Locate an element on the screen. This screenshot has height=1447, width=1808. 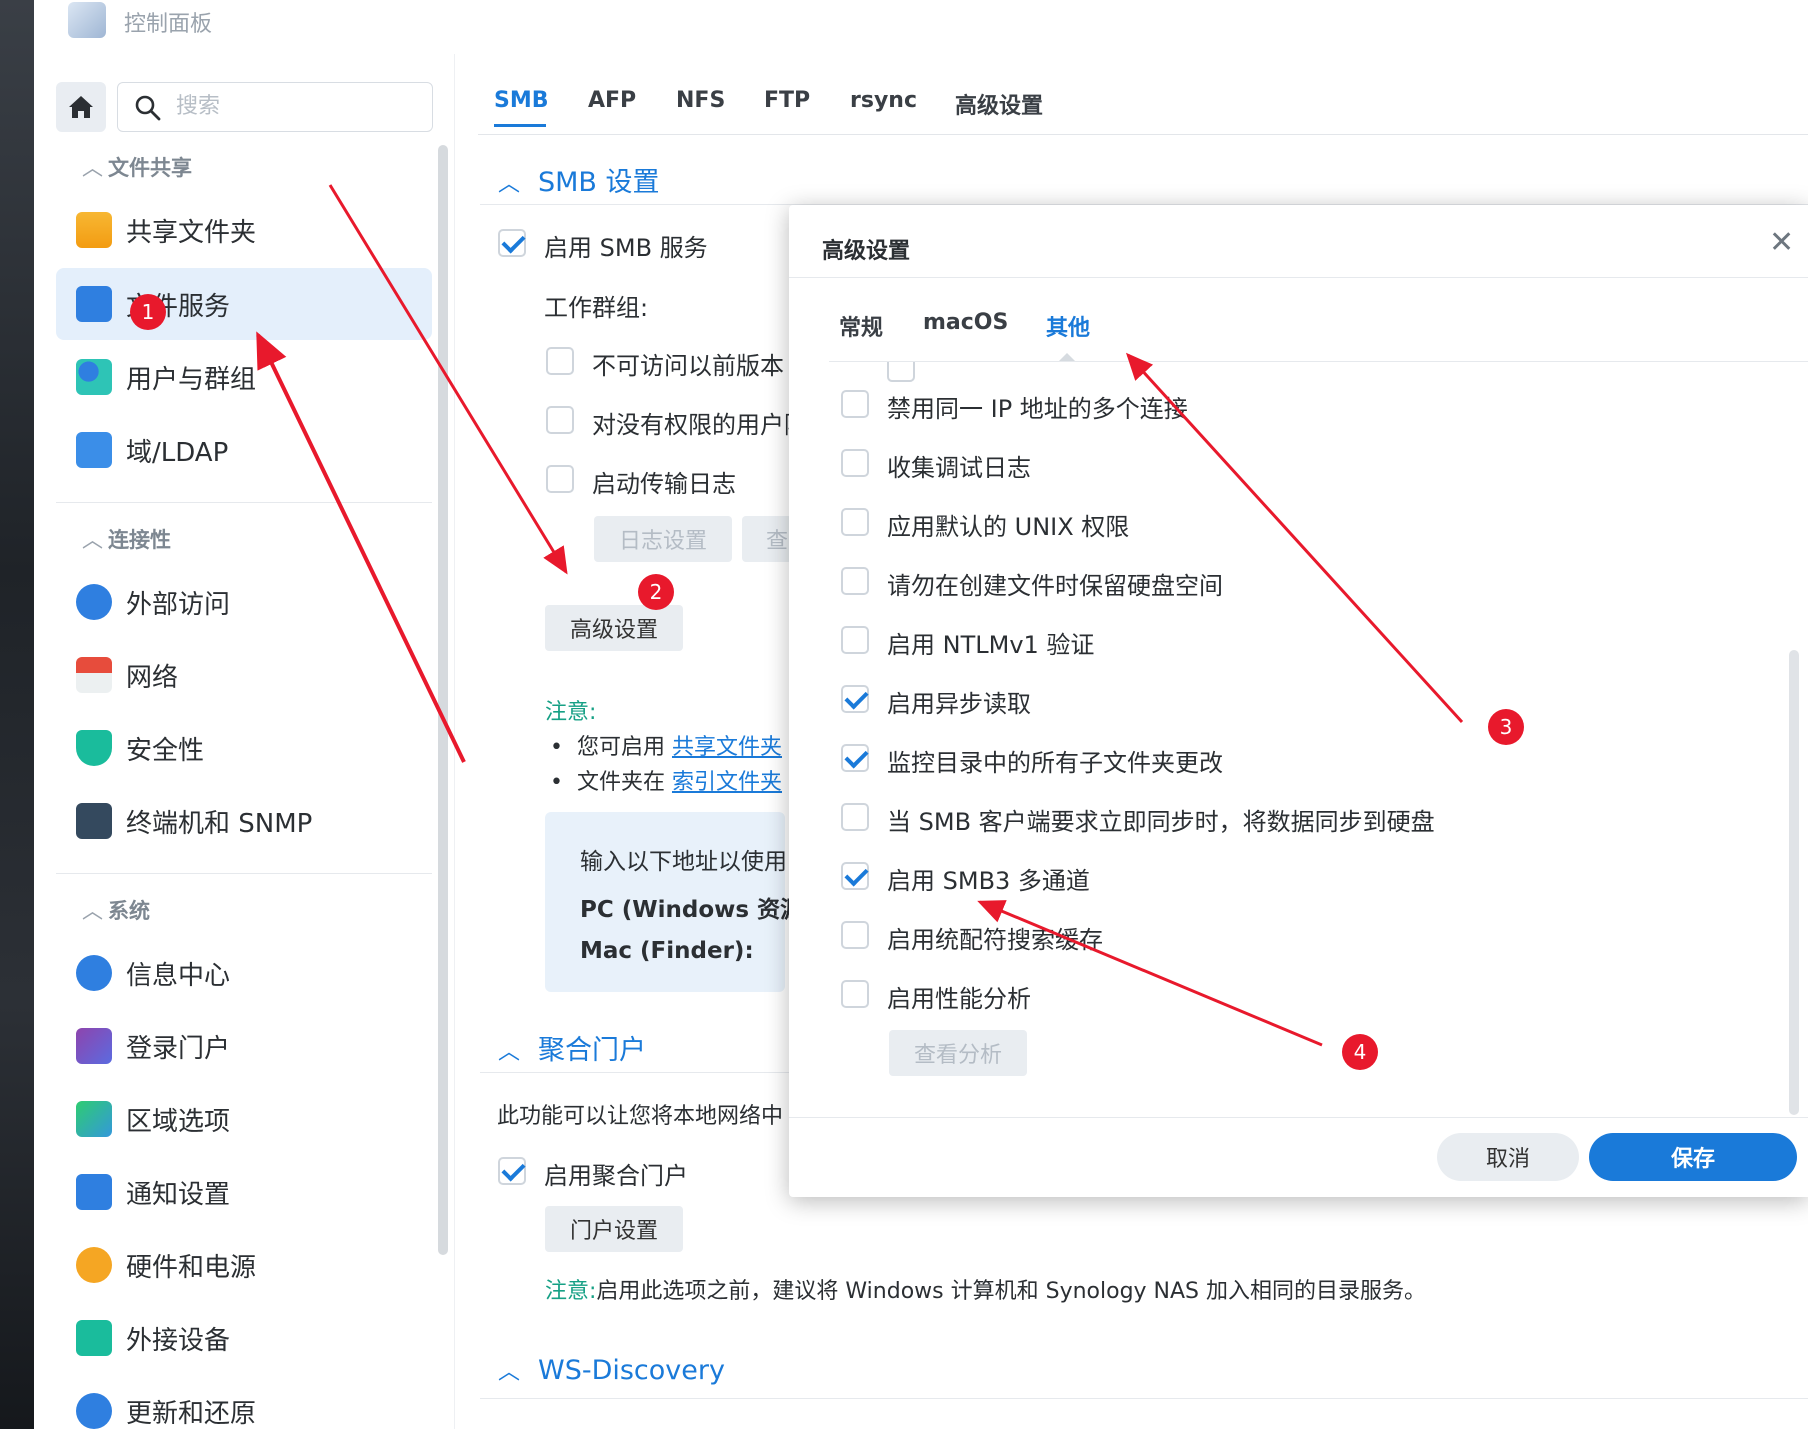
annotation-badge: 2 is located at coordinates (656, 592).